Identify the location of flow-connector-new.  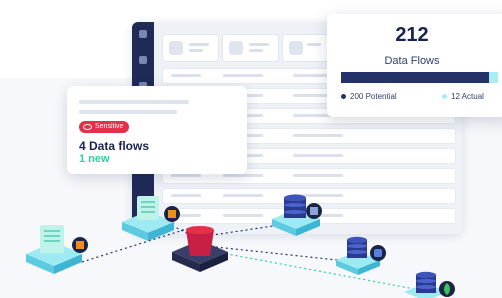
(313, 270).